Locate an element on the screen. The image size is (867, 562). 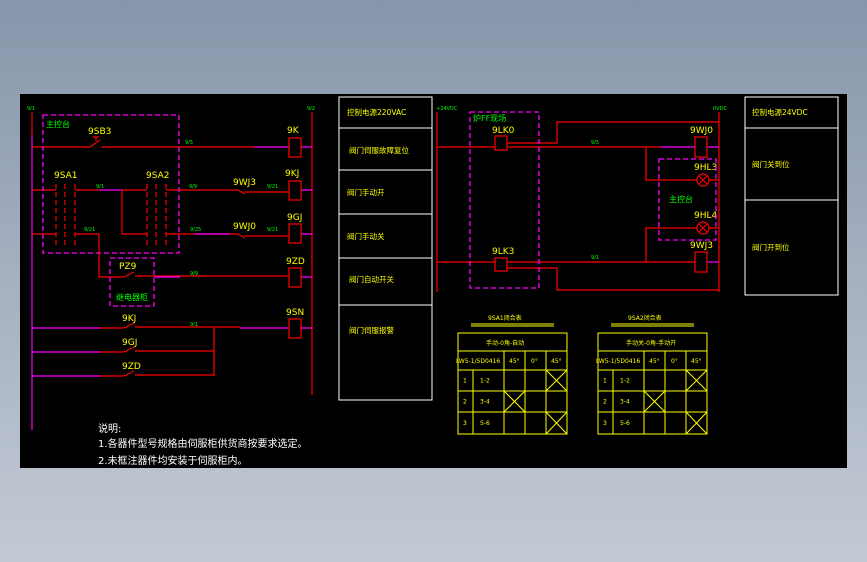
truth-table-title: 9SA1闭合表 is located at coordinates (505, 318).